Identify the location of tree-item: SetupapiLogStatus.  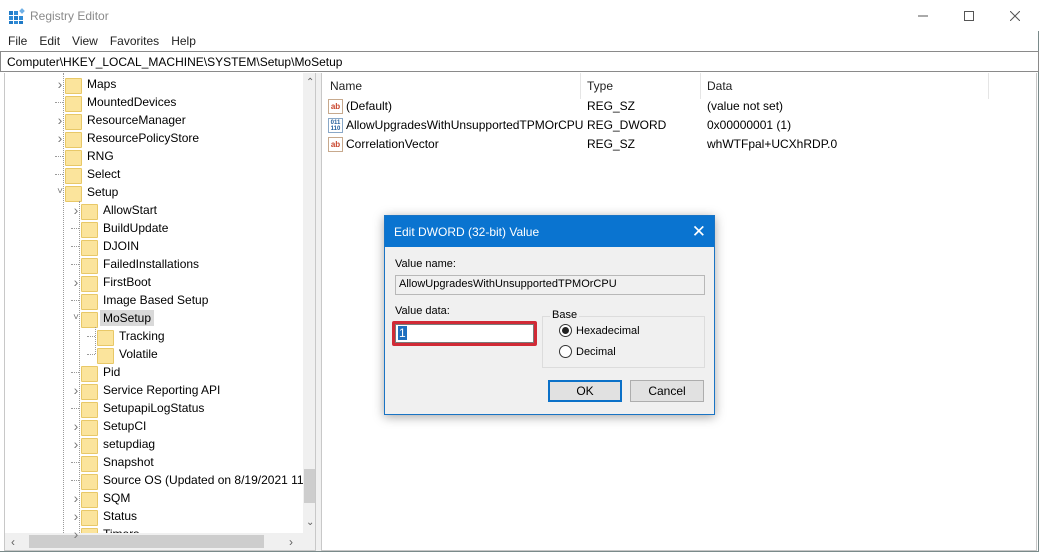
(144, 408).